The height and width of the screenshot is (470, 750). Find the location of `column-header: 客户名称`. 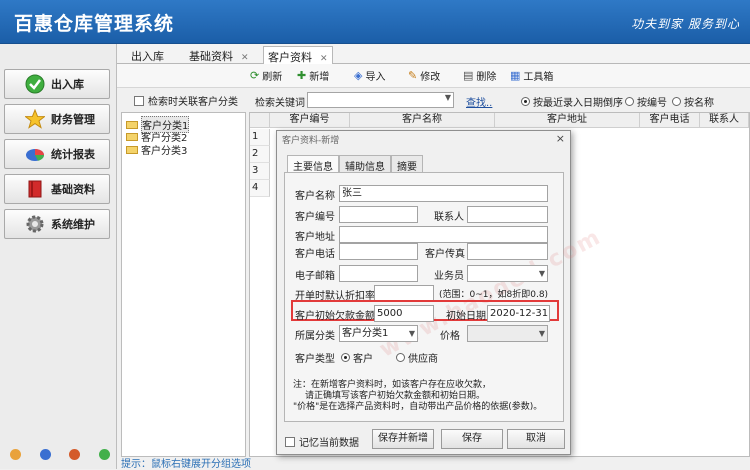

column-header: 客户名称 is located at coordinates (422, 120).